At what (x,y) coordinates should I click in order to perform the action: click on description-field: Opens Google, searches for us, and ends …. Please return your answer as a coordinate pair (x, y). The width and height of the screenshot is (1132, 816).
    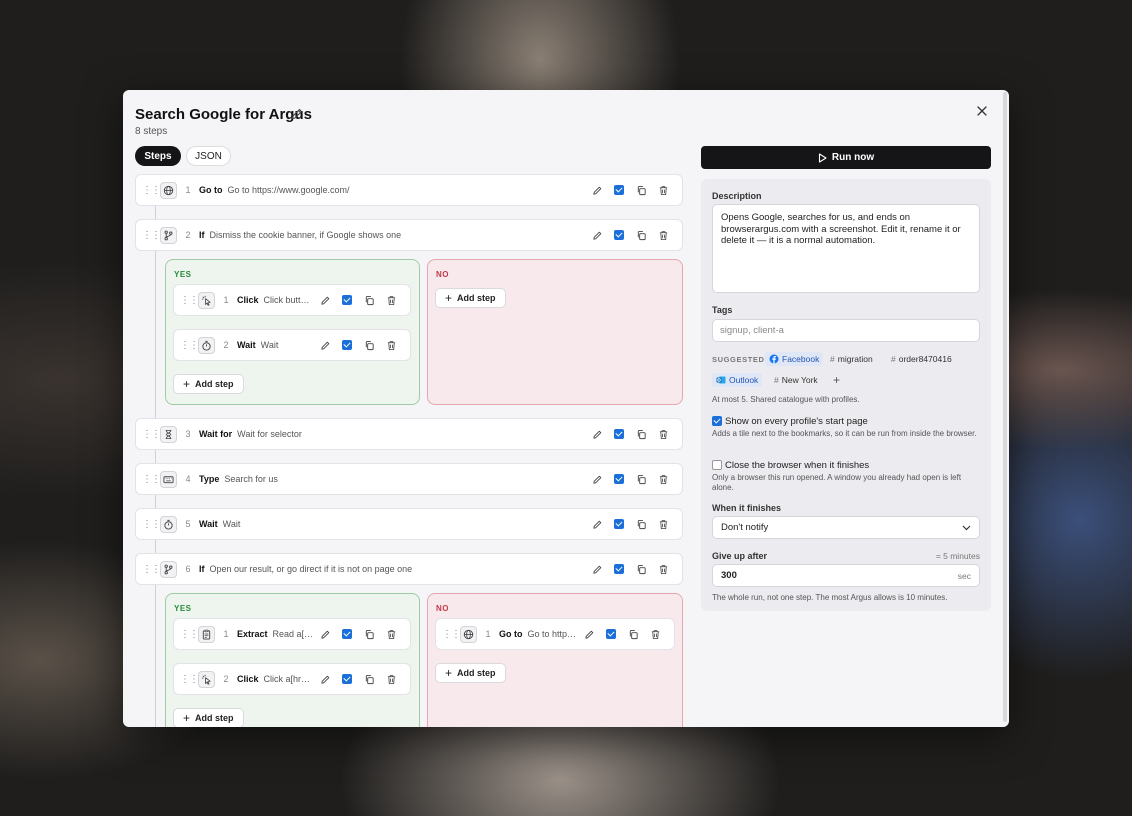
    Looking at the image, I should click on (846, 248).